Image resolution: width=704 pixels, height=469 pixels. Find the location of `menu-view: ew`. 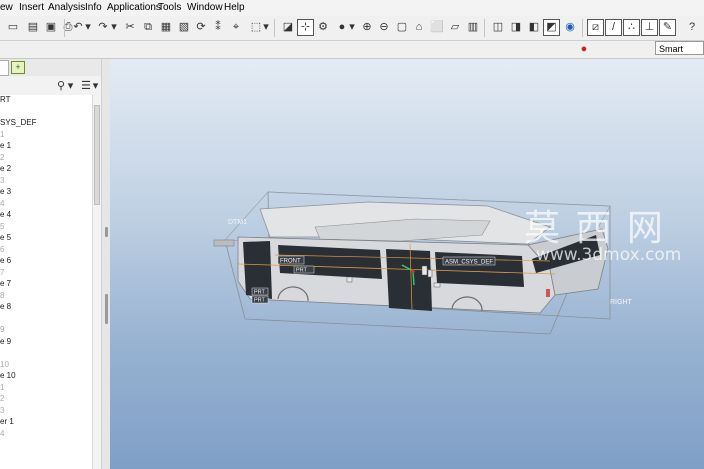

menu-view: ew is located at coordinates (6, 7).